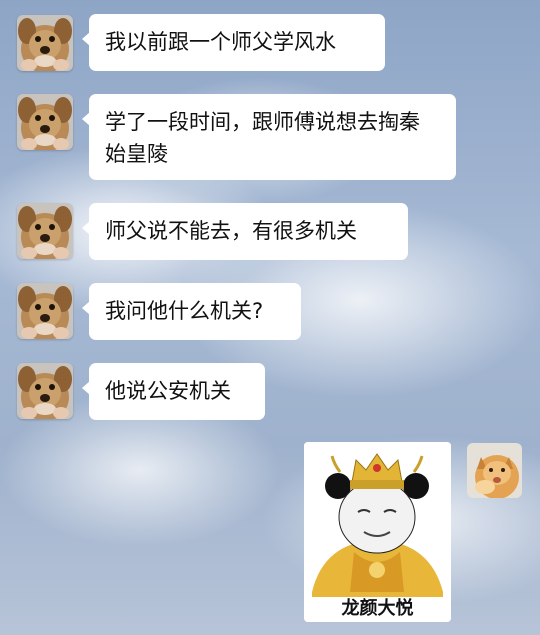 The width and height of the screenshot is (540, 635). I want to click on message-bubble: 他说公安机关, so click(173, 391).